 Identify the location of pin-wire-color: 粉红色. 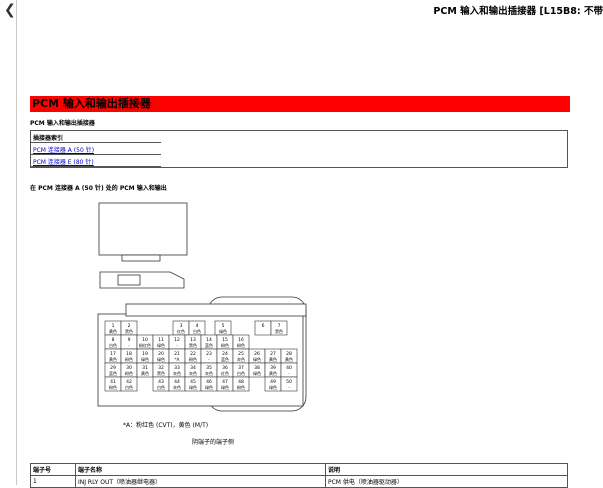
(145, 345).